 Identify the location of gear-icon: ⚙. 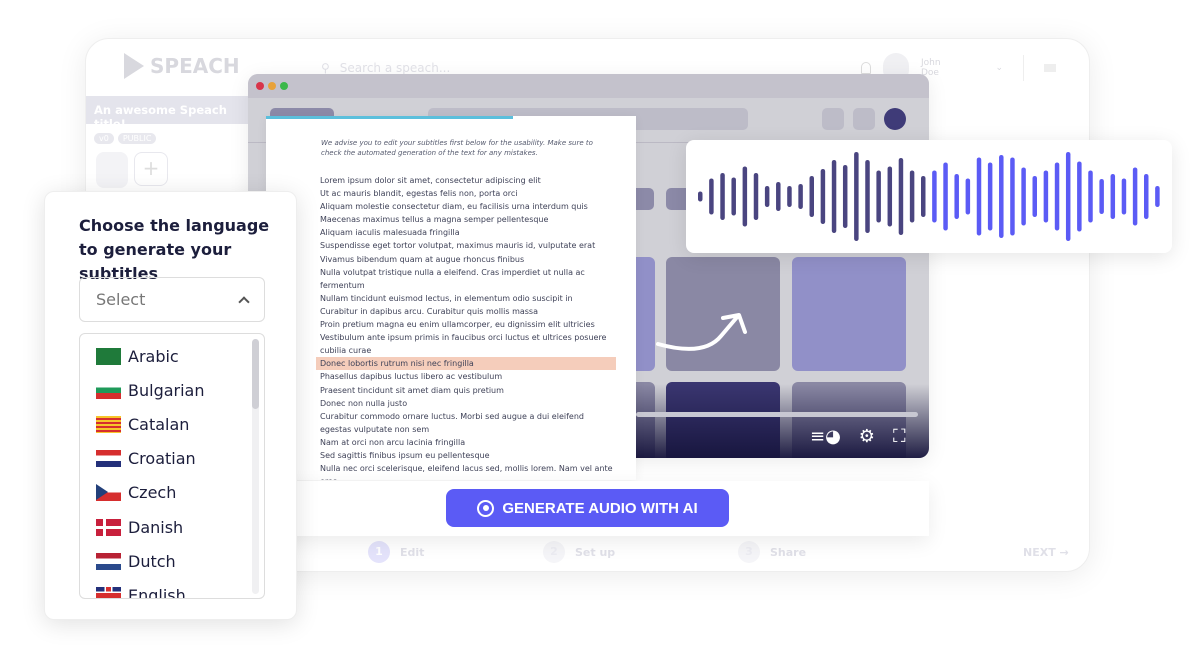
(867, 436).